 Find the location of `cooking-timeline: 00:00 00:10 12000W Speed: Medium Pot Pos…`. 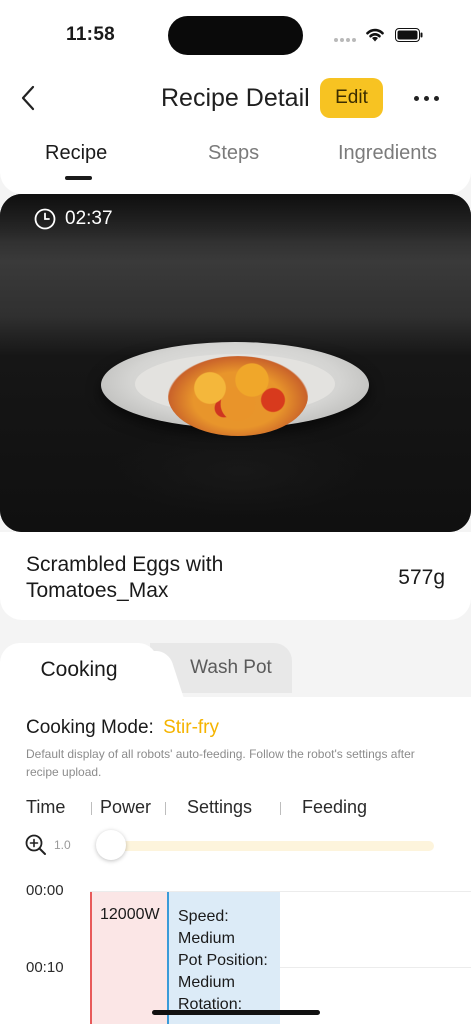

cooking-timeline: 00:00 00:10 12000W Speed: Medium Pot Pos… is located at coordinates (235, 950).